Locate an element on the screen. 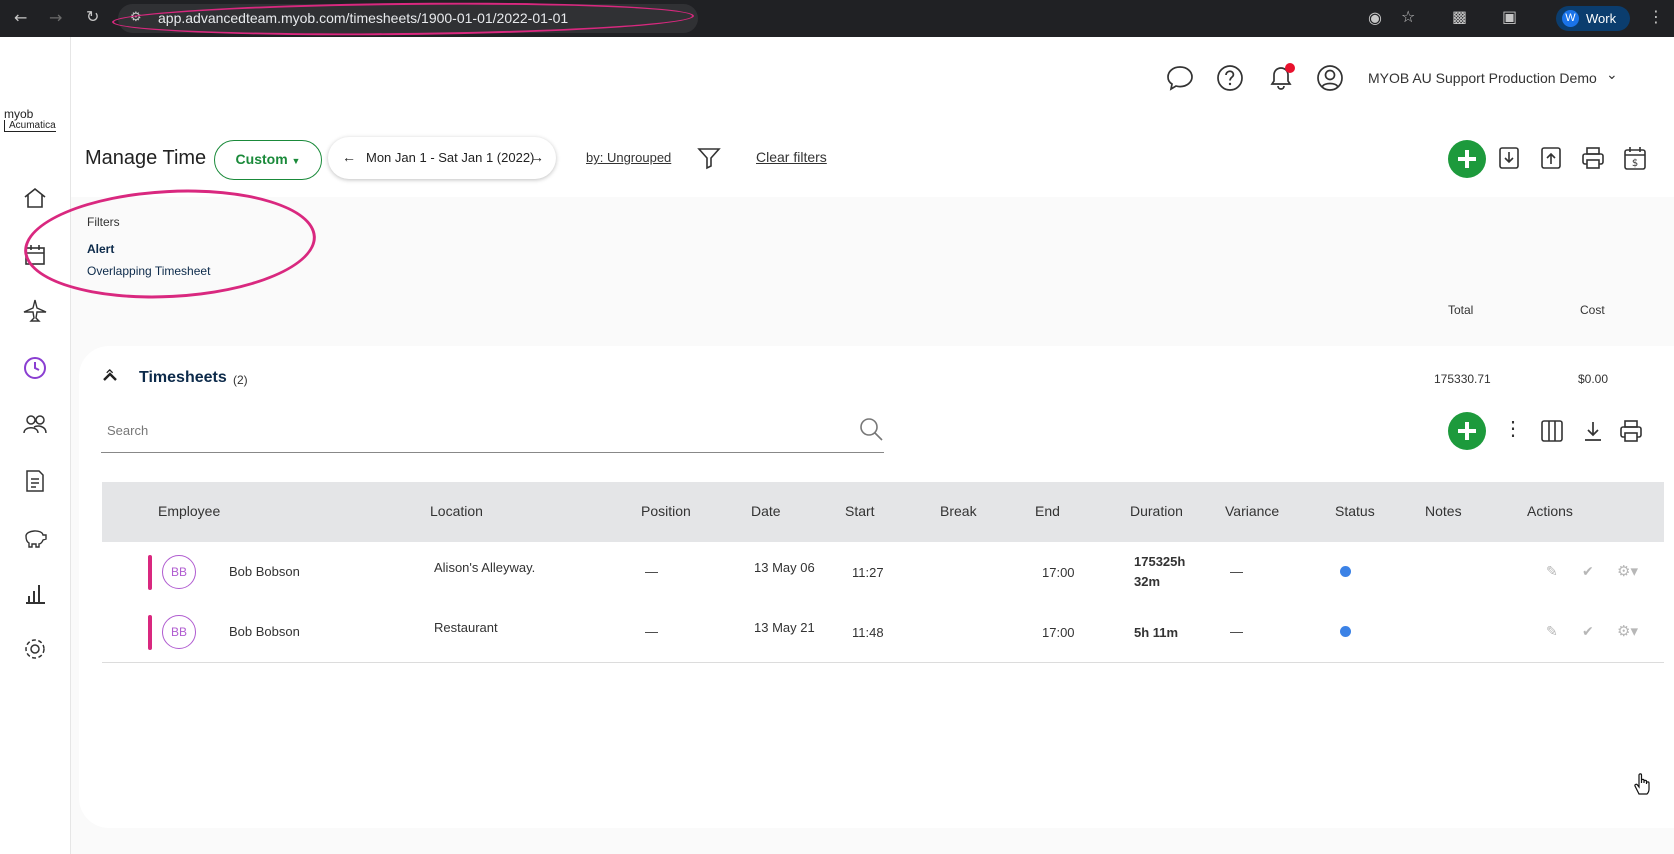 The height and width of the screenshot is (854, 1674). payroll-calendar-icon: $ is located at coordinates (1635, 158).